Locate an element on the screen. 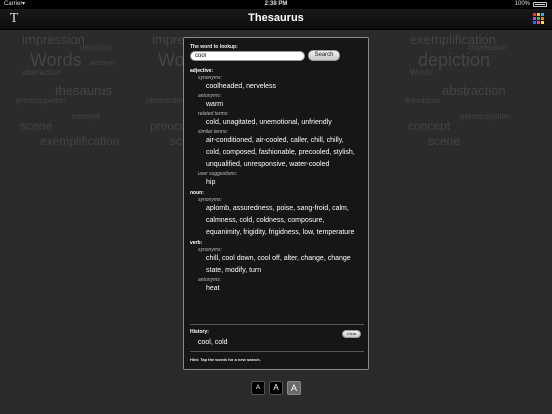 This screenshot has width=552, height=414. word-link: fashionable is located at coordinates (277, 152).